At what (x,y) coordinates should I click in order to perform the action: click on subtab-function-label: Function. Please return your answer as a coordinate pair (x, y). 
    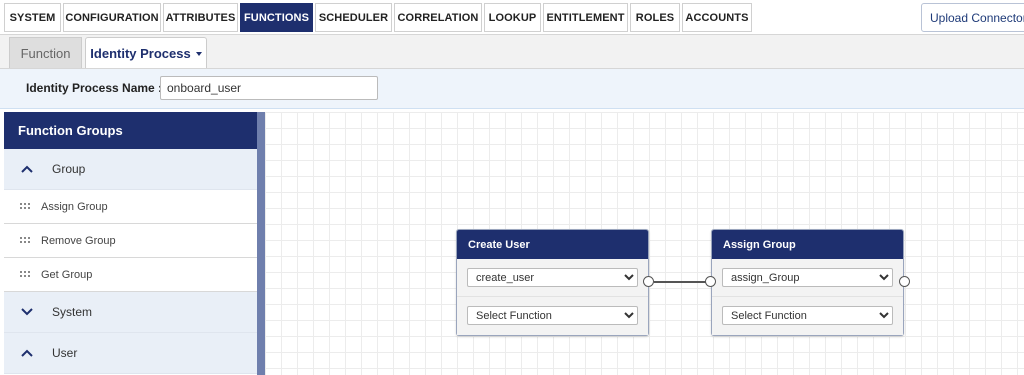
    Looking at the image, I should click on (45, 53).